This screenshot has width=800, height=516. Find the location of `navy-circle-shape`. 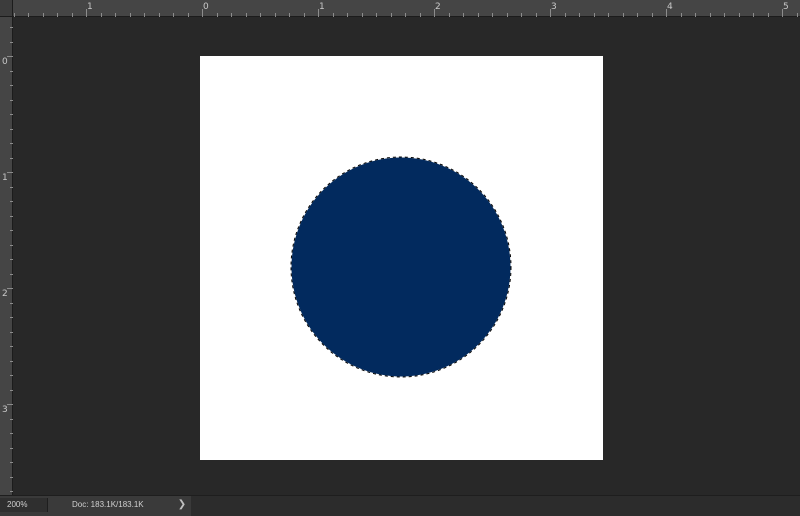

navy-circle-shape is located at coordinates (401, 267).